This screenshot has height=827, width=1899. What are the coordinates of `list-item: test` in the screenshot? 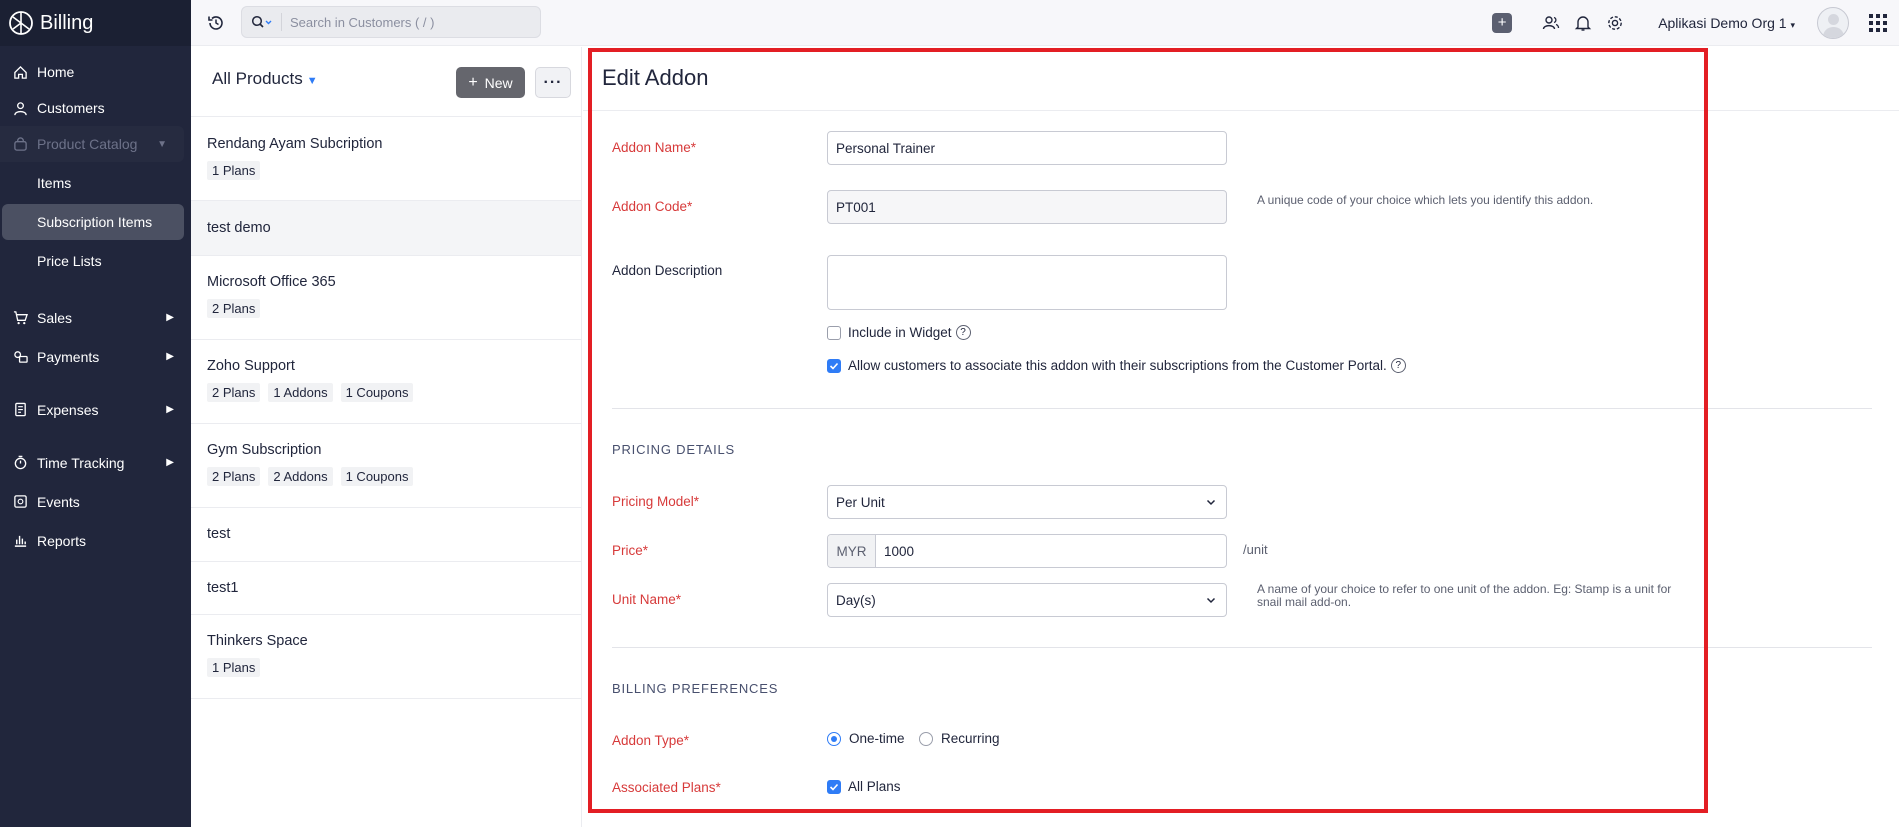 It's located at (386, 535).